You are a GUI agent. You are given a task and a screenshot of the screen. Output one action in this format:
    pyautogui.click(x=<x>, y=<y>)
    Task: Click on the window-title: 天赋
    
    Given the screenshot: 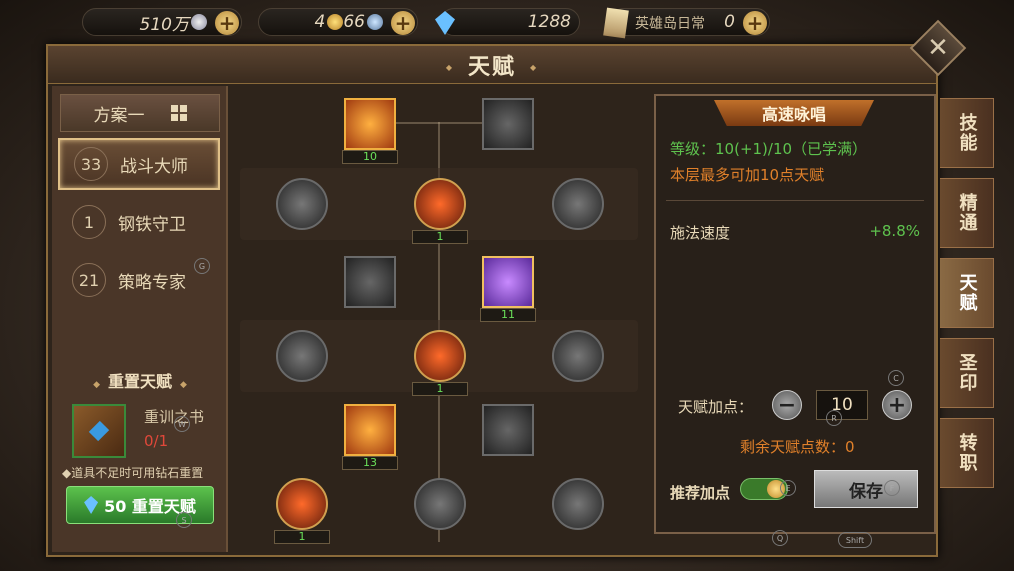 What is the action you would take?
    pyautogui.click(x=492, y=65)
    